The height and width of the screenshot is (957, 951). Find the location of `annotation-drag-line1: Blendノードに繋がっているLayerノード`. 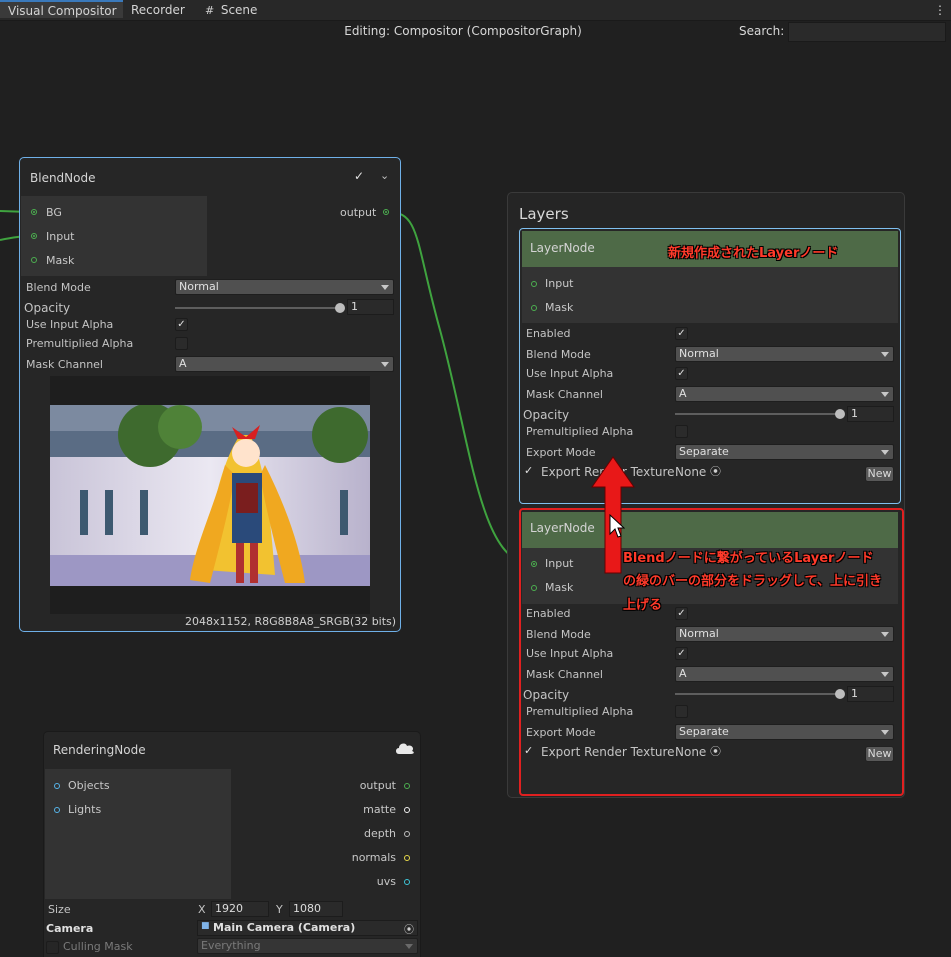

annotation-drag-line1: Blendノードに繋がっているLayerノード is located at coordinates (748, 558).